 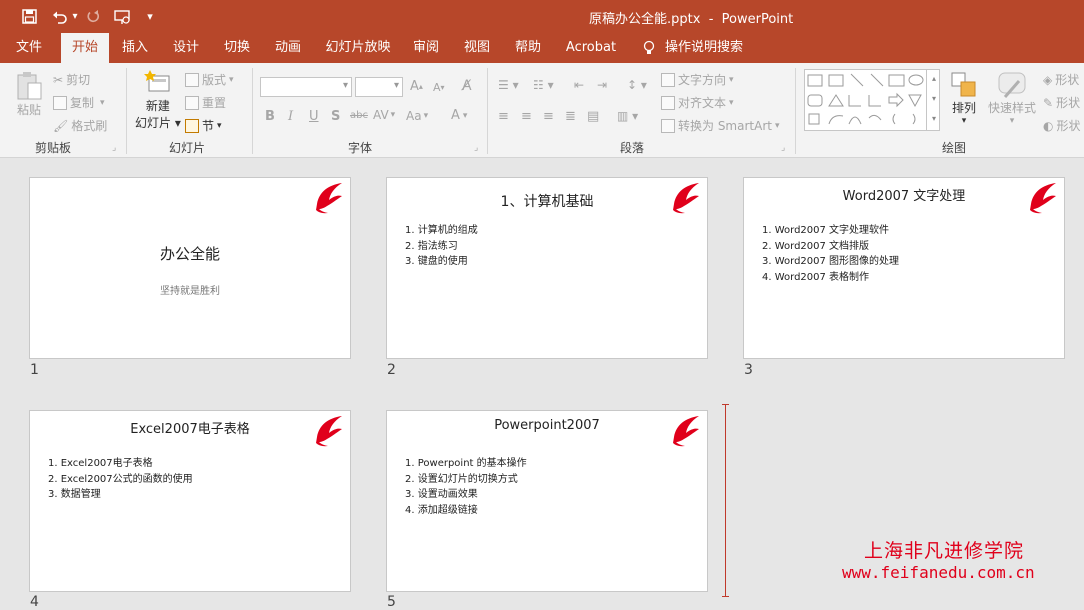 What do you see at coordinates (632, 148) in the screenshot?
I see `paragraph-group-label: 段落` at bounding box center [632, 148].